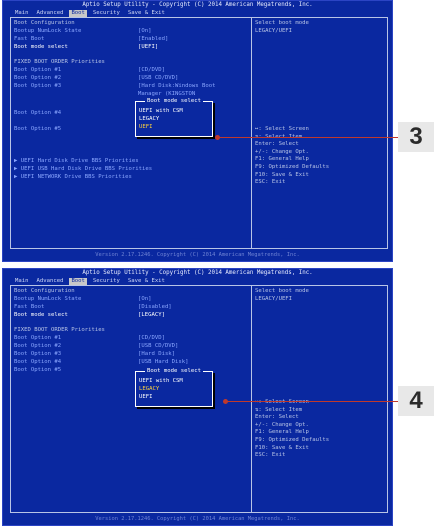  I want to click on boot-option-4-value: [USB Hard Disk], so click(163, 363).